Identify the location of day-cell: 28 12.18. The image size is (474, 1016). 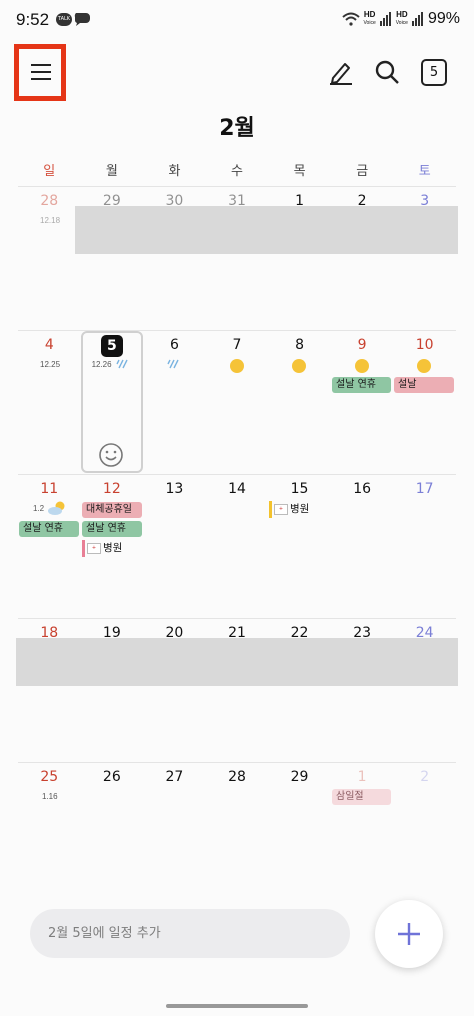
(49, 258).